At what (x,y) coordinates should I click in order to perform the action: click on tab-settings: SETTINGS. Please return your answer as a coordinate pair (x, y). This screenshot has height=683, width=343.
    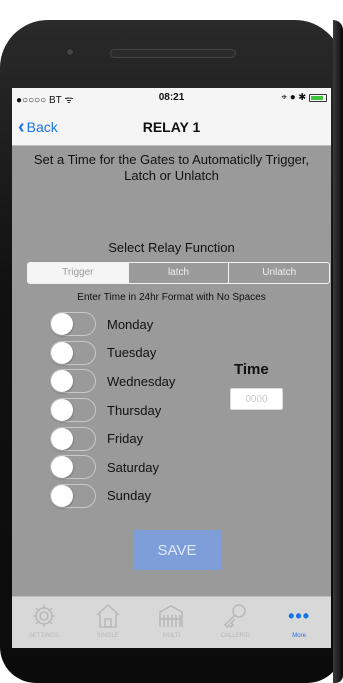
    Looking at the image, I should click on (44, 622).